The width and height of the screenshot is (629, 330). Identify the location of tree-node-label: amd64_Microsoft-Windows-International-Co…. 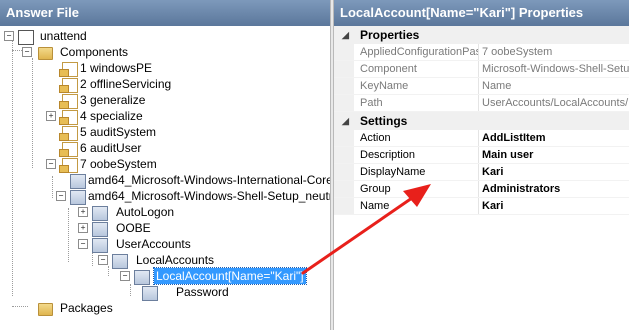
(209, 180).